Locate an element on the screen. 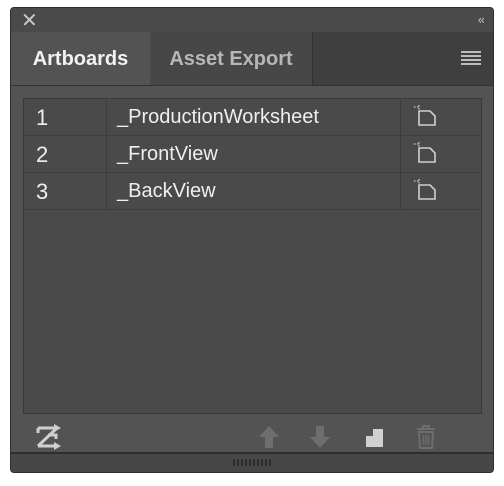 This screenshot has height=486, width=504. artboard-number: 1 is located at coordinates (42, 117).